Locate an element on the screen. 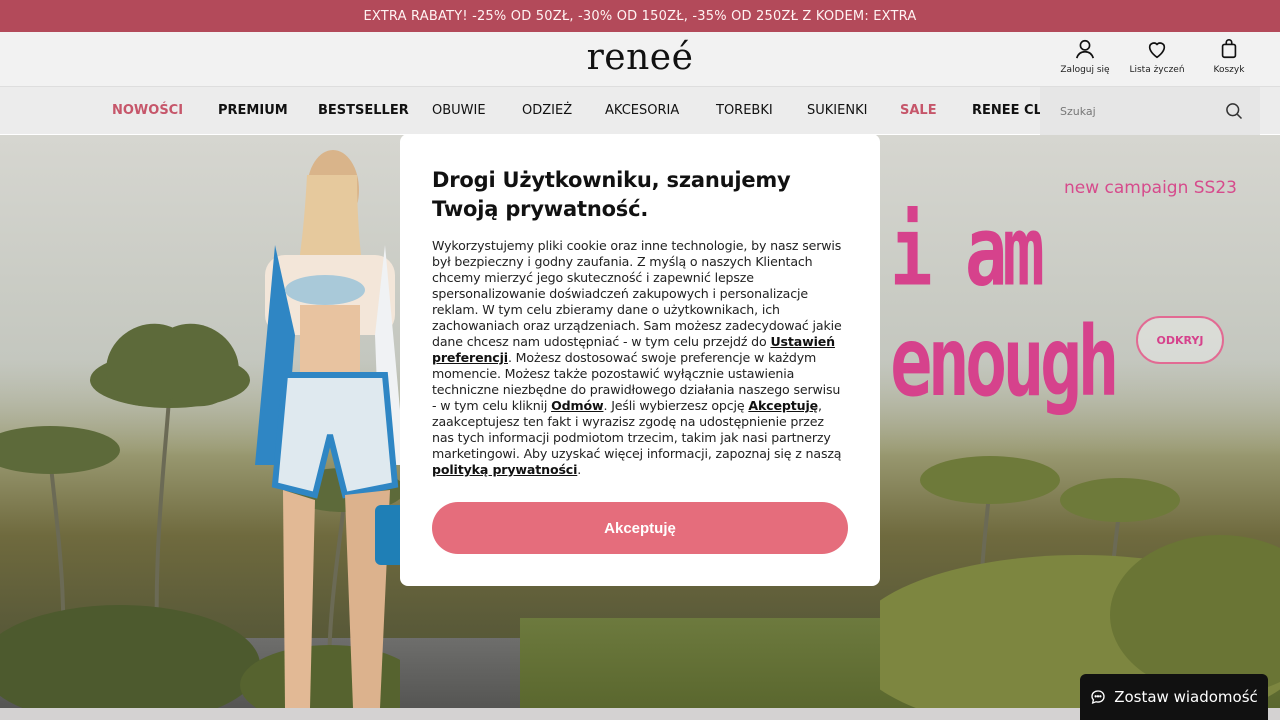 This screenshot has height=720, width=1280. search-input is located at coordinates (1130, 111).